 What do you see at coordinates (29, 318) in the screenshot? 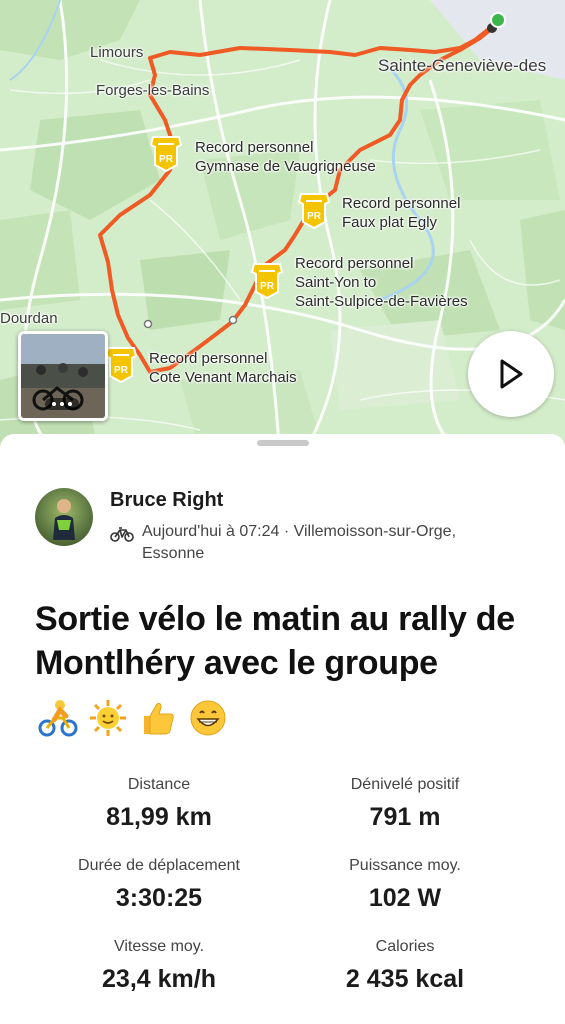
I see `place-label-dourdan: Dourdan` at bounding box center [29, 318].